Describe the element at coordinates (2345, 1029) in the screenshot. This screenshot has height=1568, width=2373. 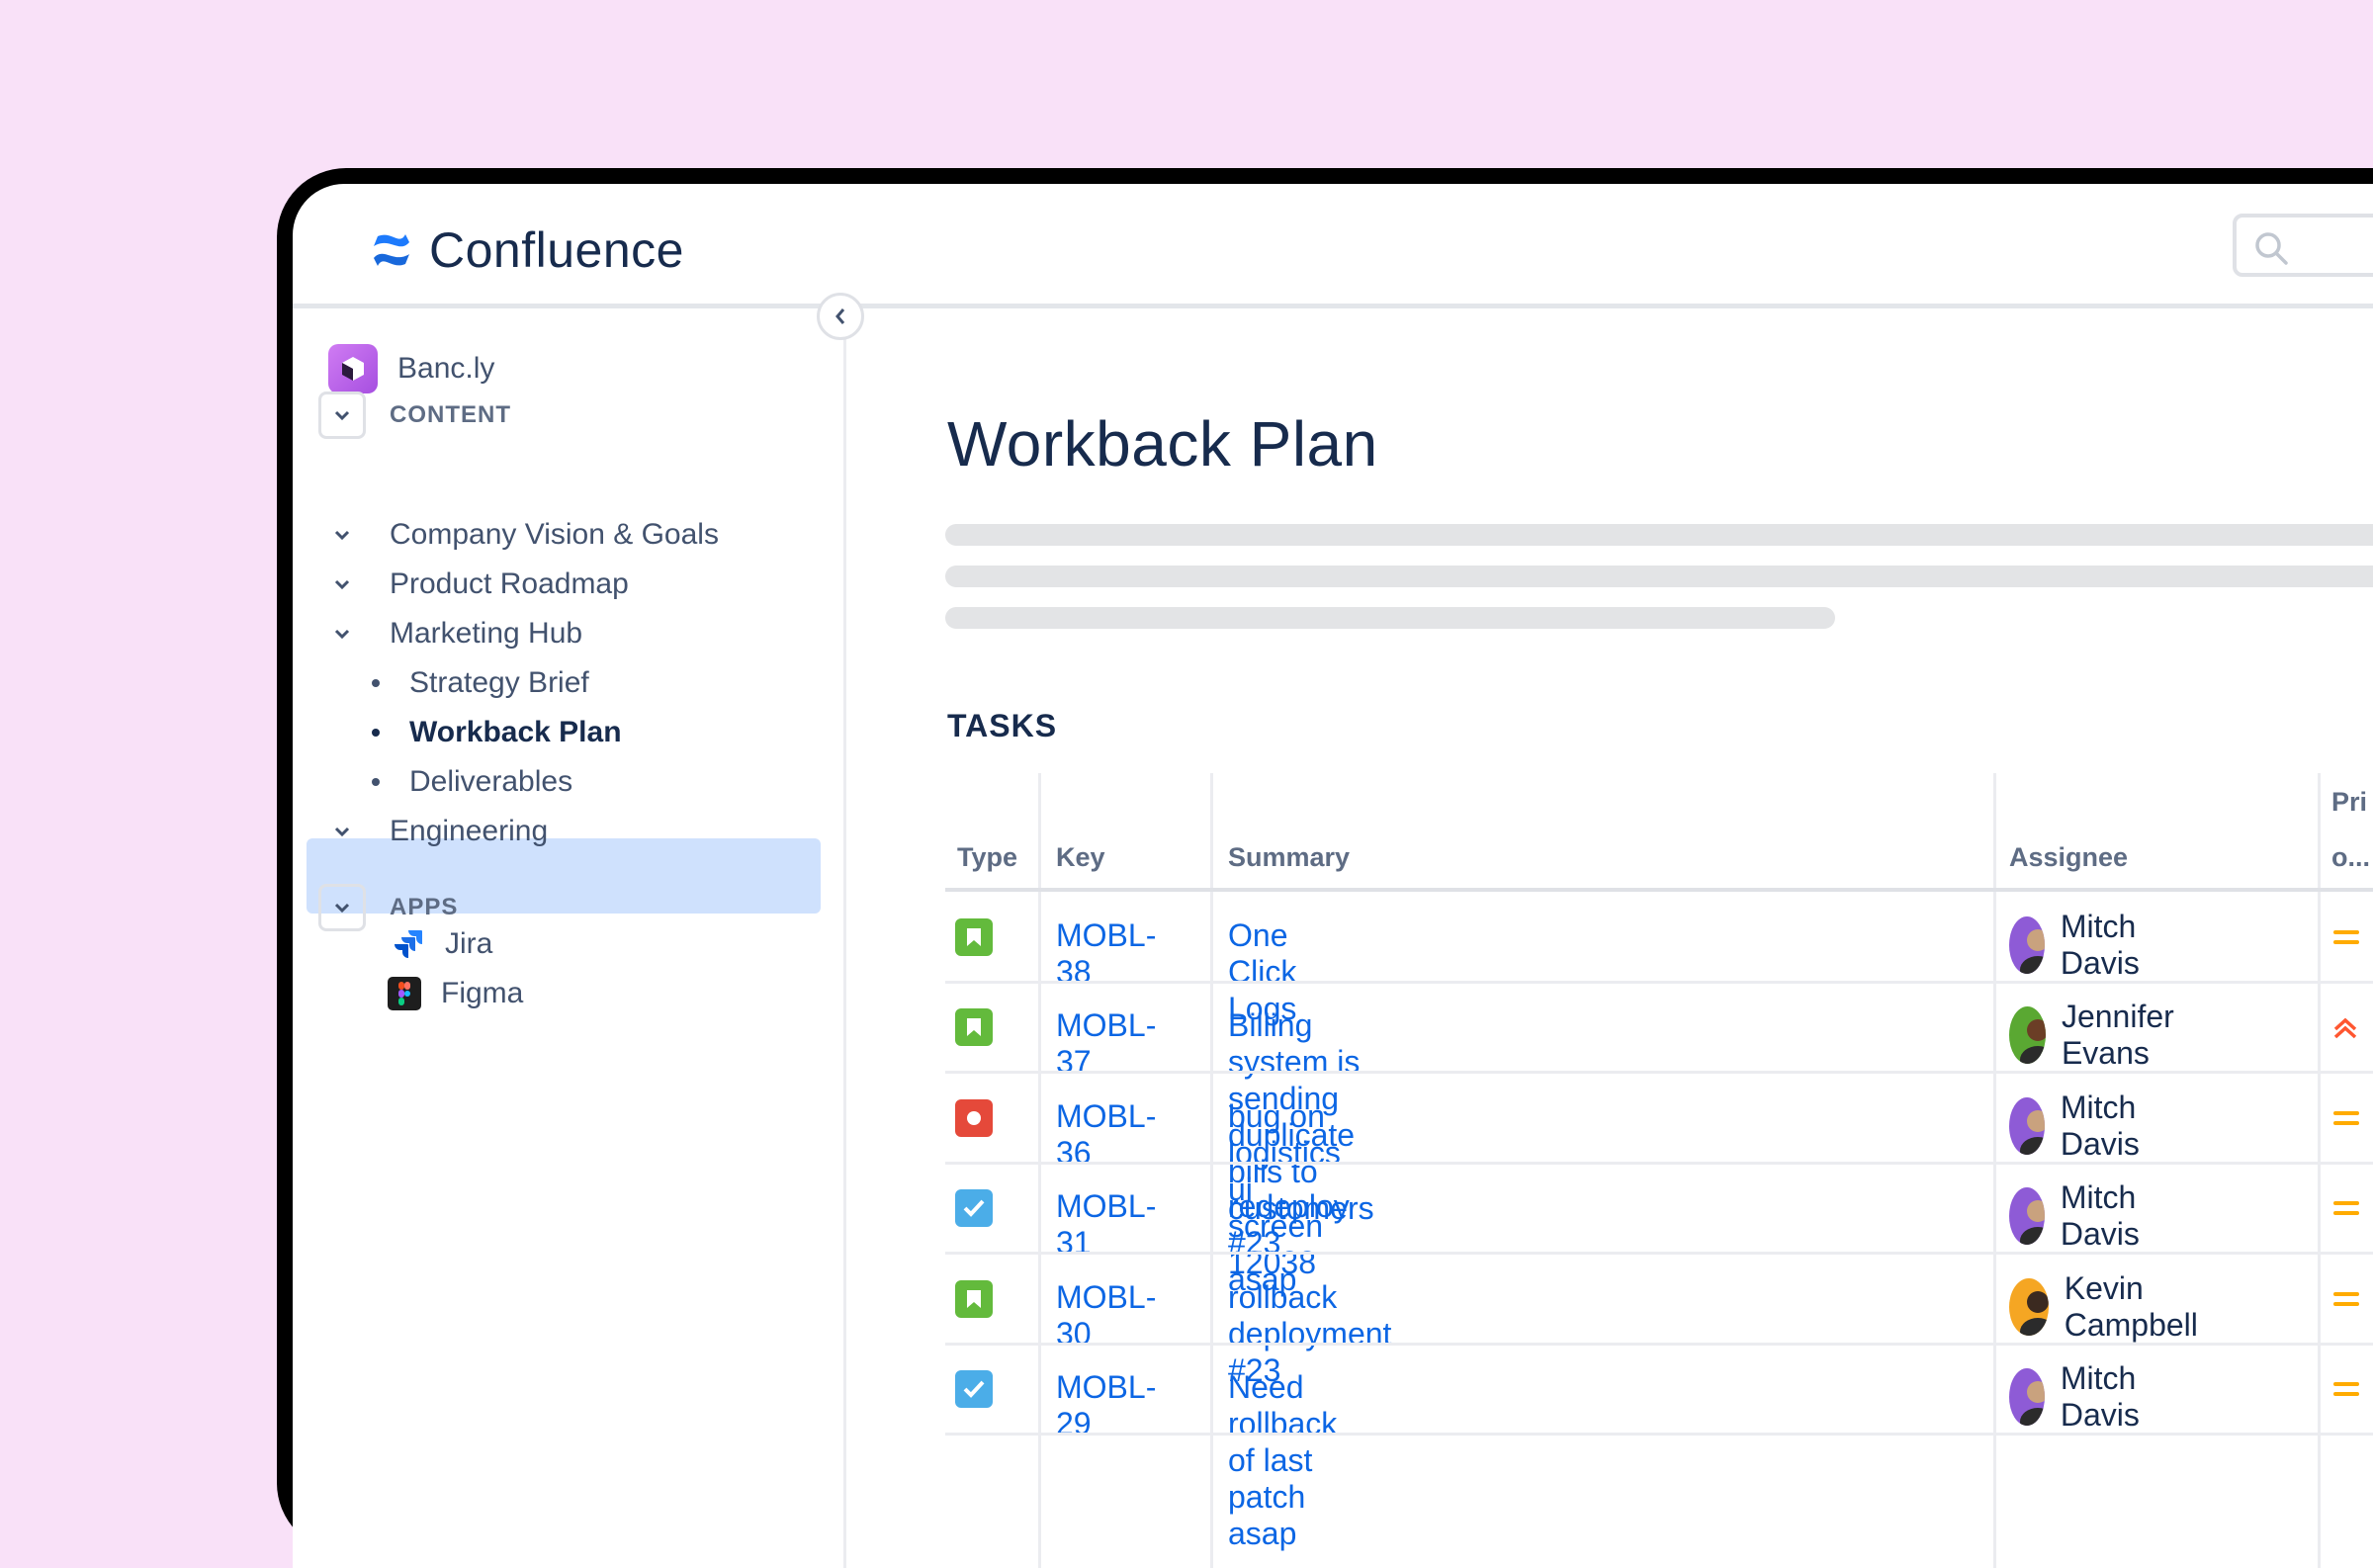
I see `priority-high-icon` at that location.